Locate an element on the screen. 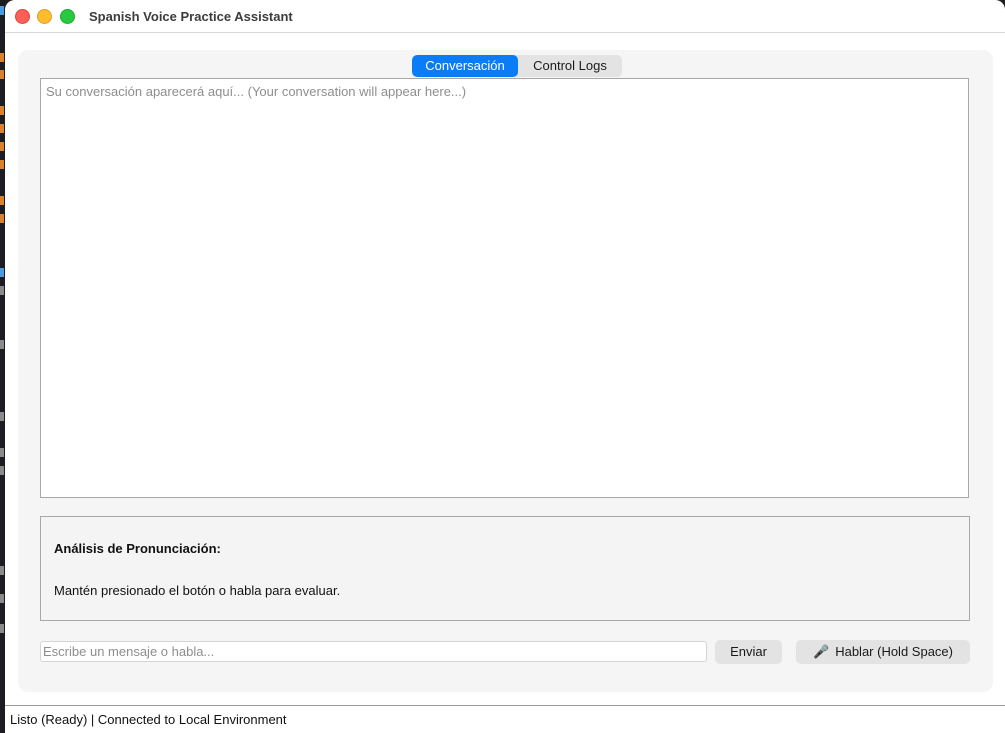 This screenshot has width=1005, height=733. tab-conversation: Conversación is located at coordinates (465, 66).